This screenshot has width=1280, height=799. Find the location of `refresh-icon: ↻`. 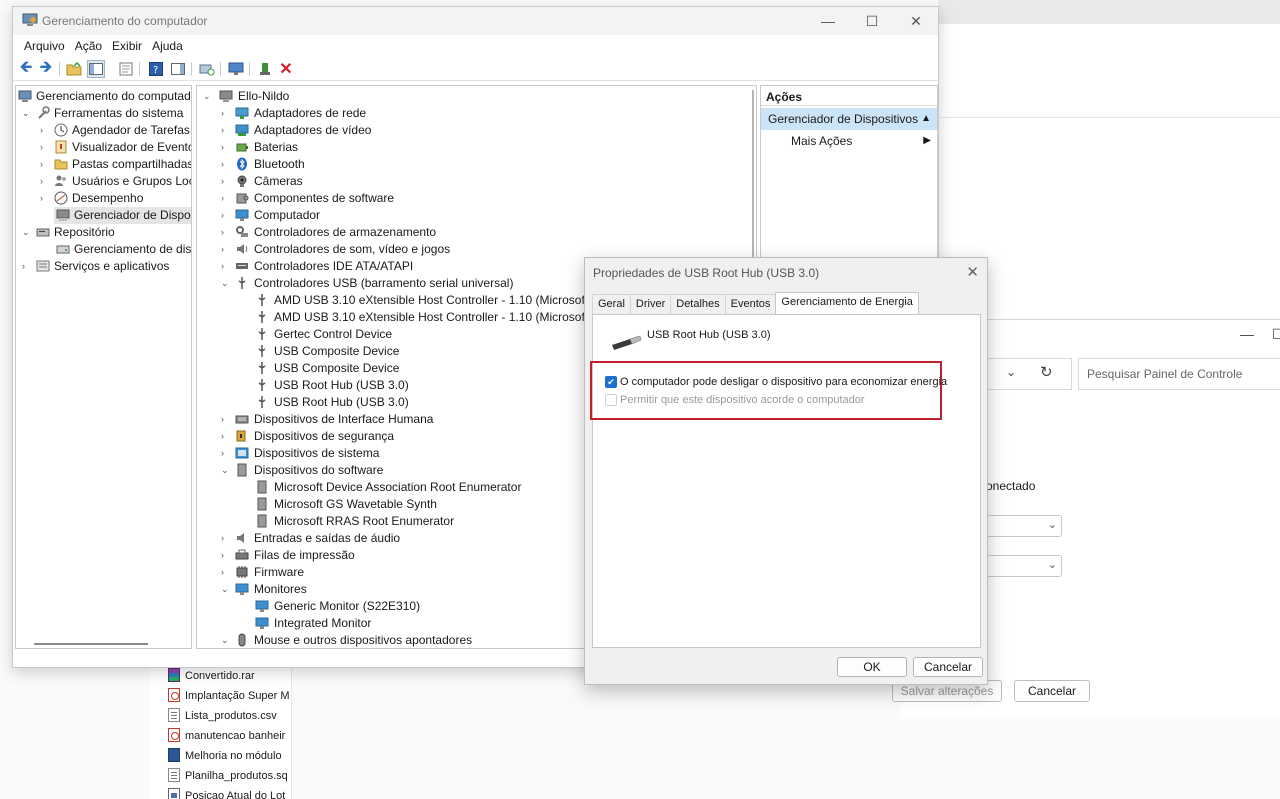

refresh-icon: ↻ is located at coordinates (1046, 372).